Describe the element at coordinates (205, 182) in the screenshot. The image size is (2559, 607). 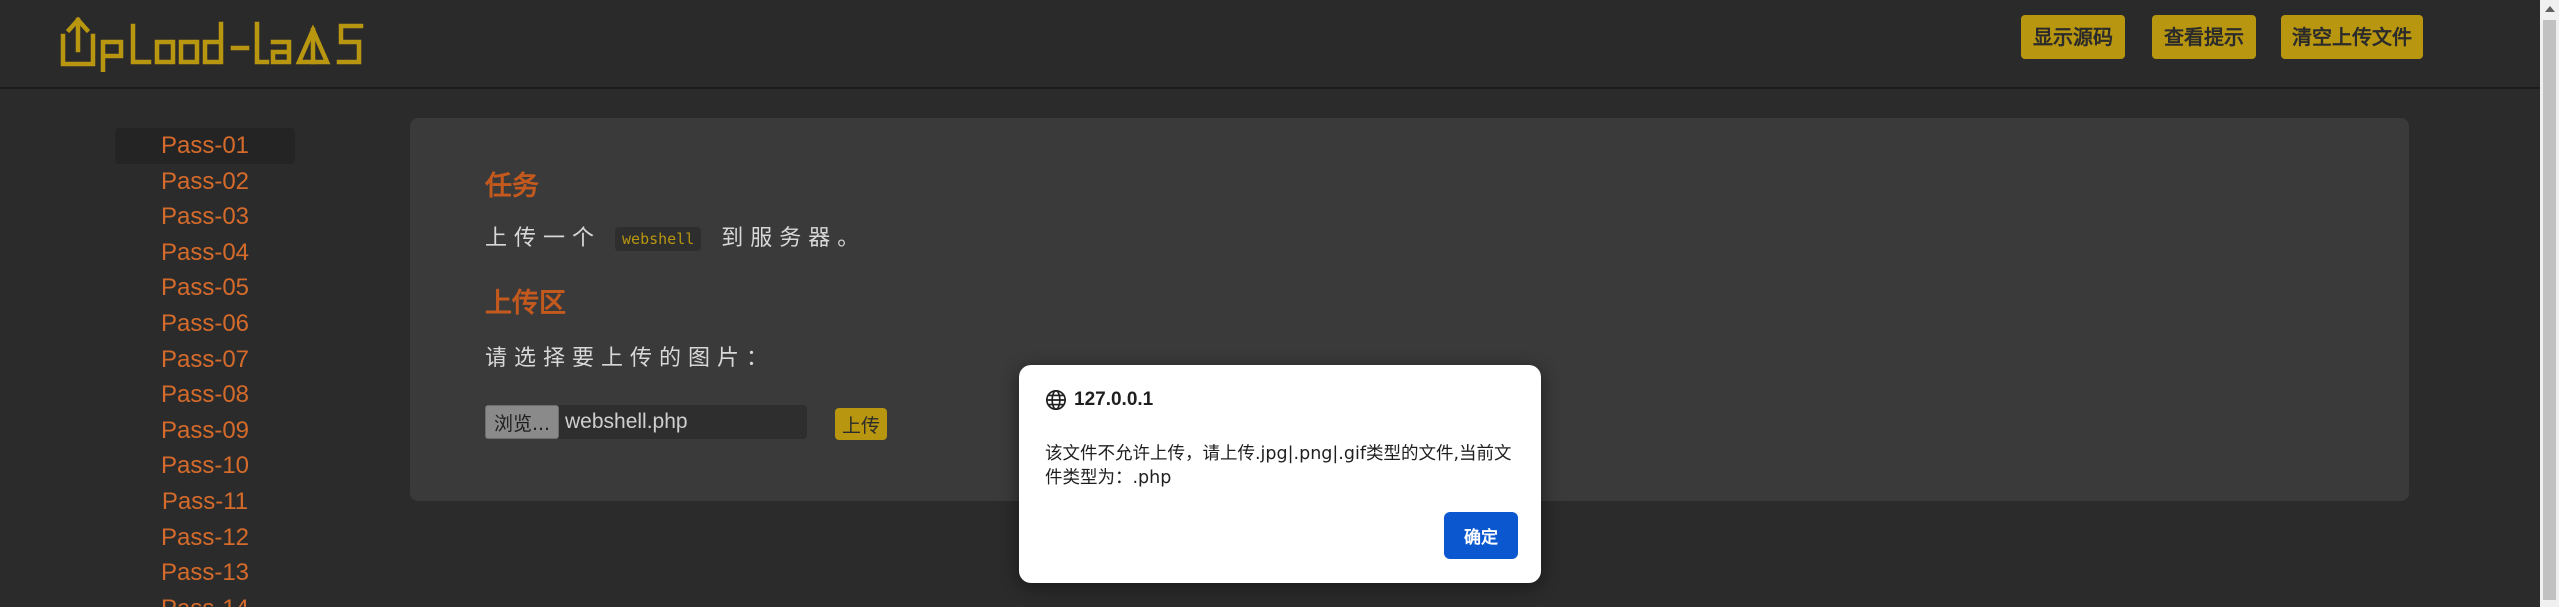
I see `sidebar-item-pass-02: Pass-02` at that location.